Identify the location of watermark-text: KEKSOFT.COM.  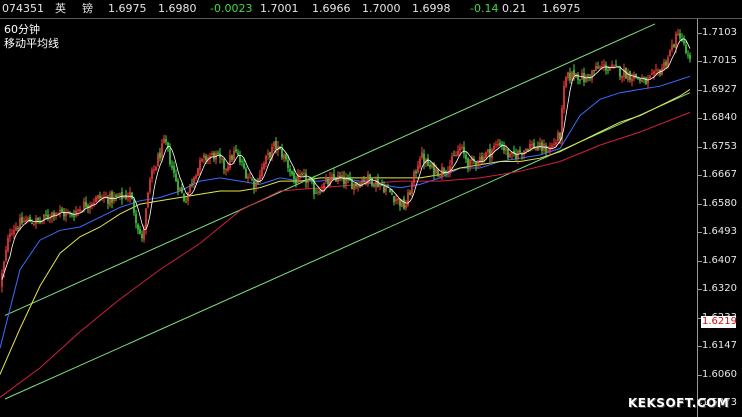
(679, 403).